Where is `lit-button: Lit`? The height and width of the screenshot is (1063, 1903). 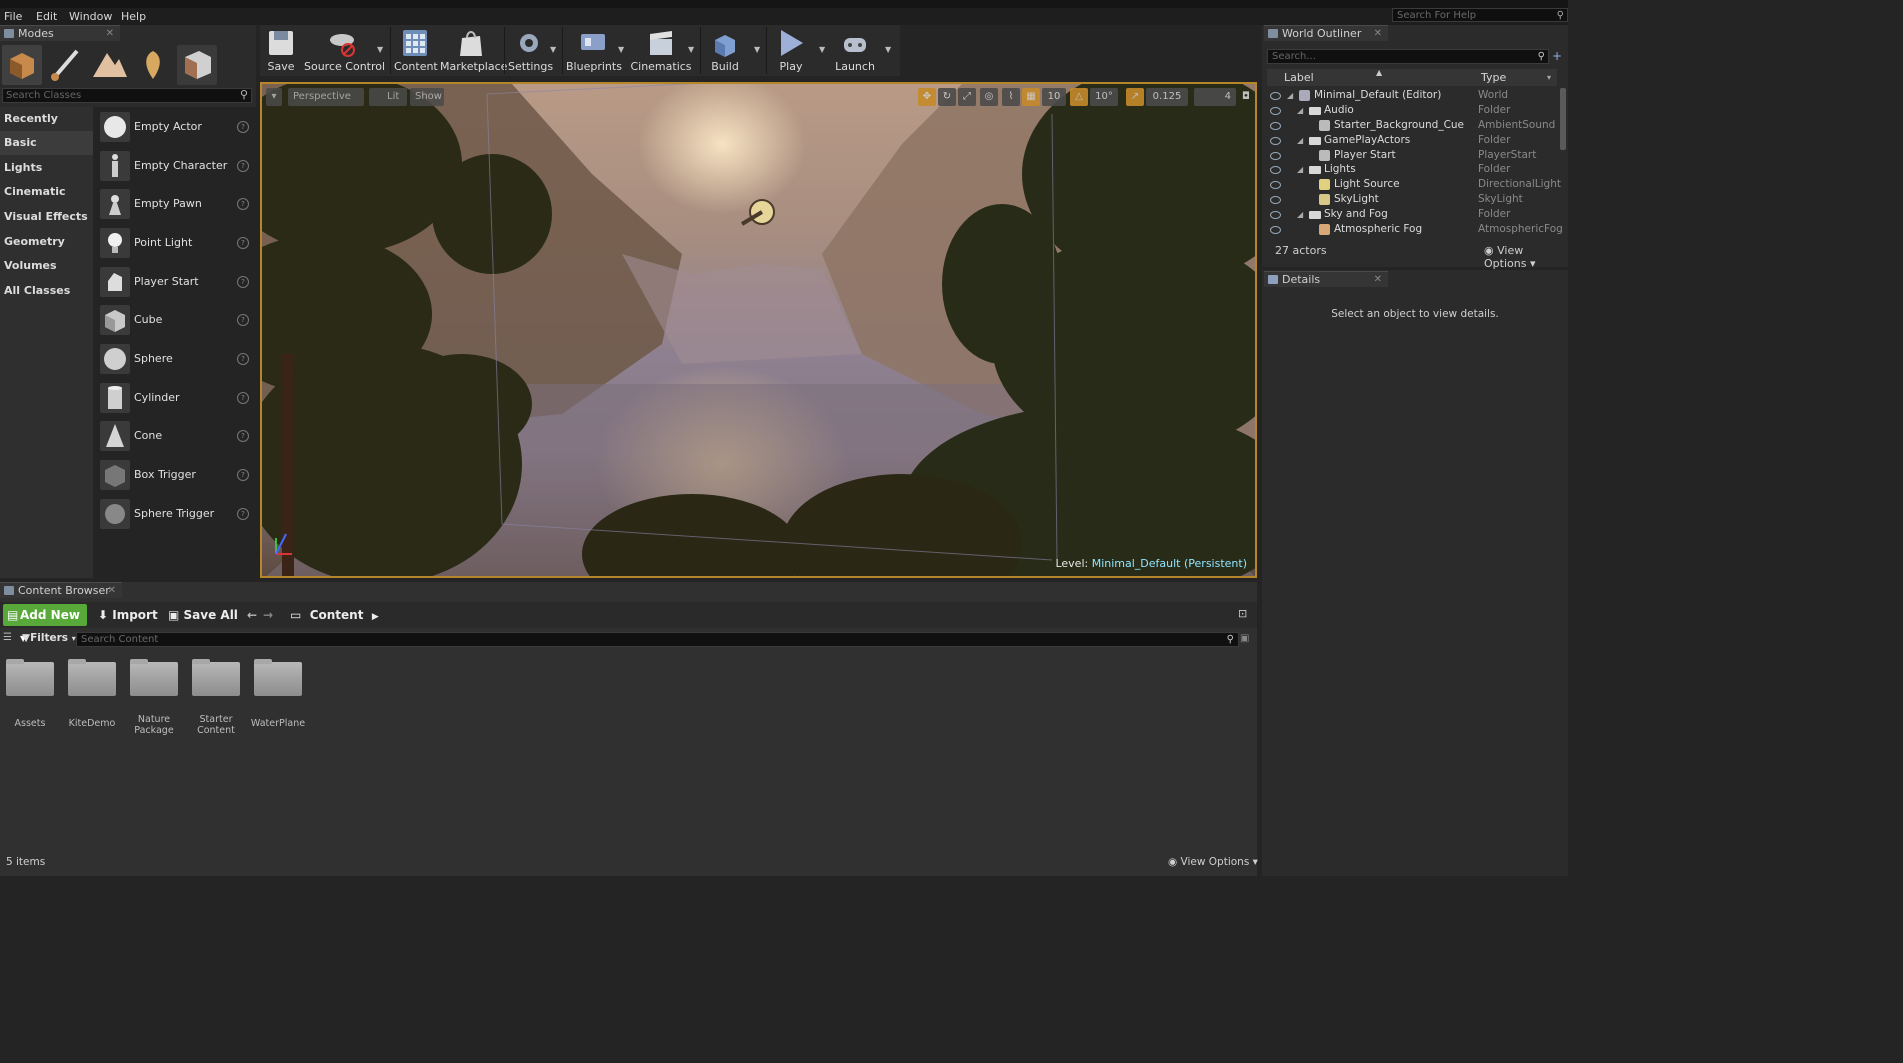 lit-button: Lit is located at coordinates (388, 97).